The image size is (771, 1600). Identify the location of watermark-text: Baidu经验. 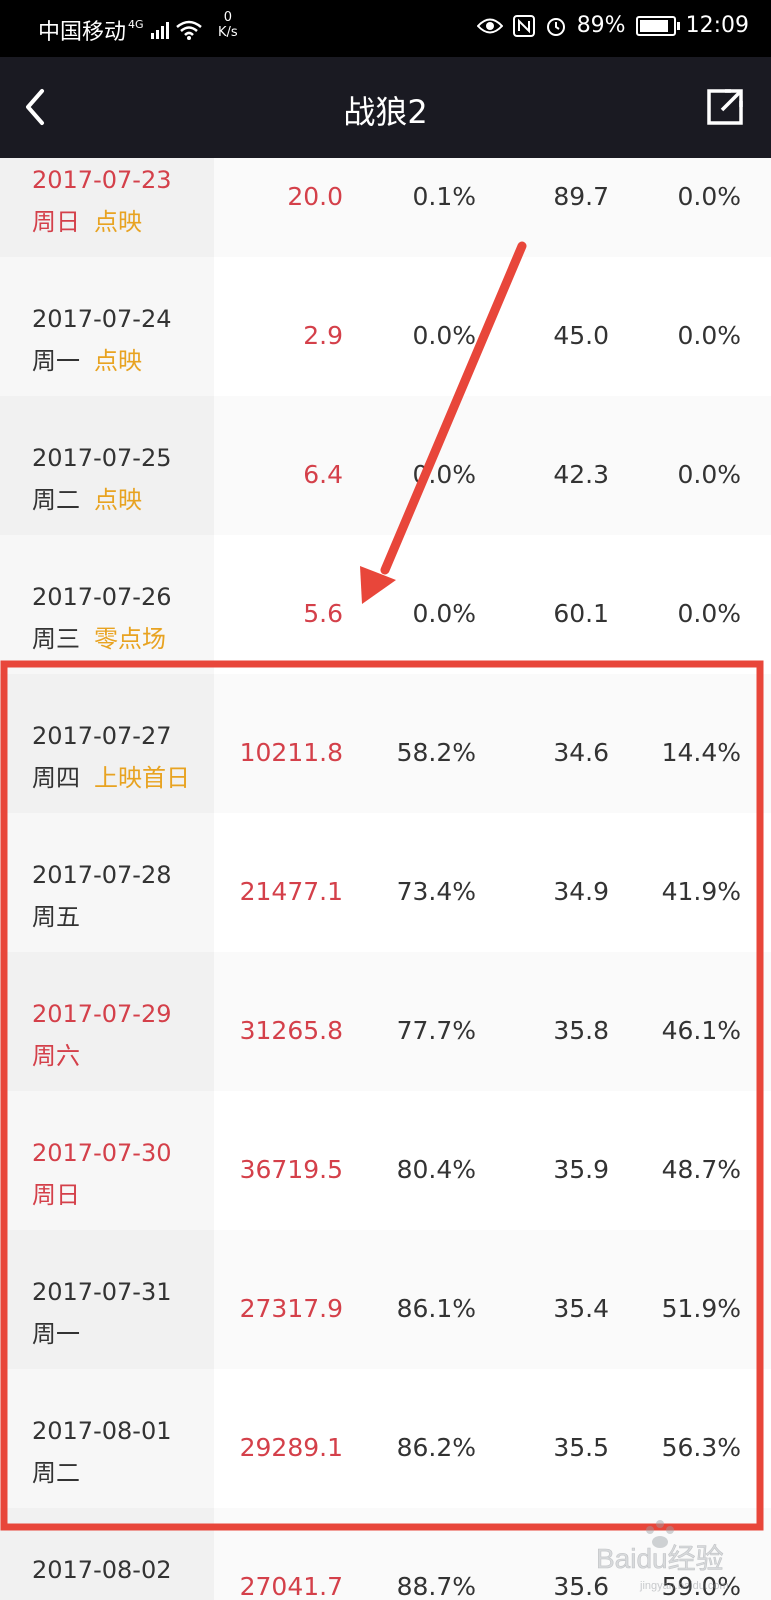
(660, 1558).